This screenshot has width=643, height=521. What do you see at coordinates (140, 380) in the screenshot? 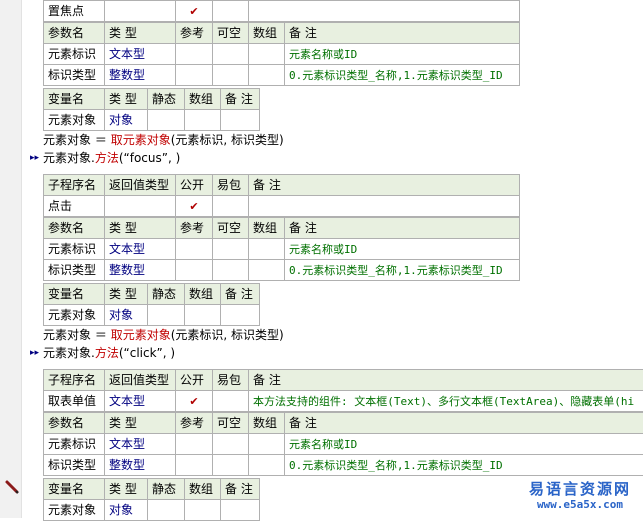
I see `return-type-header: 返回值类型` at bounding box center [140, 380].